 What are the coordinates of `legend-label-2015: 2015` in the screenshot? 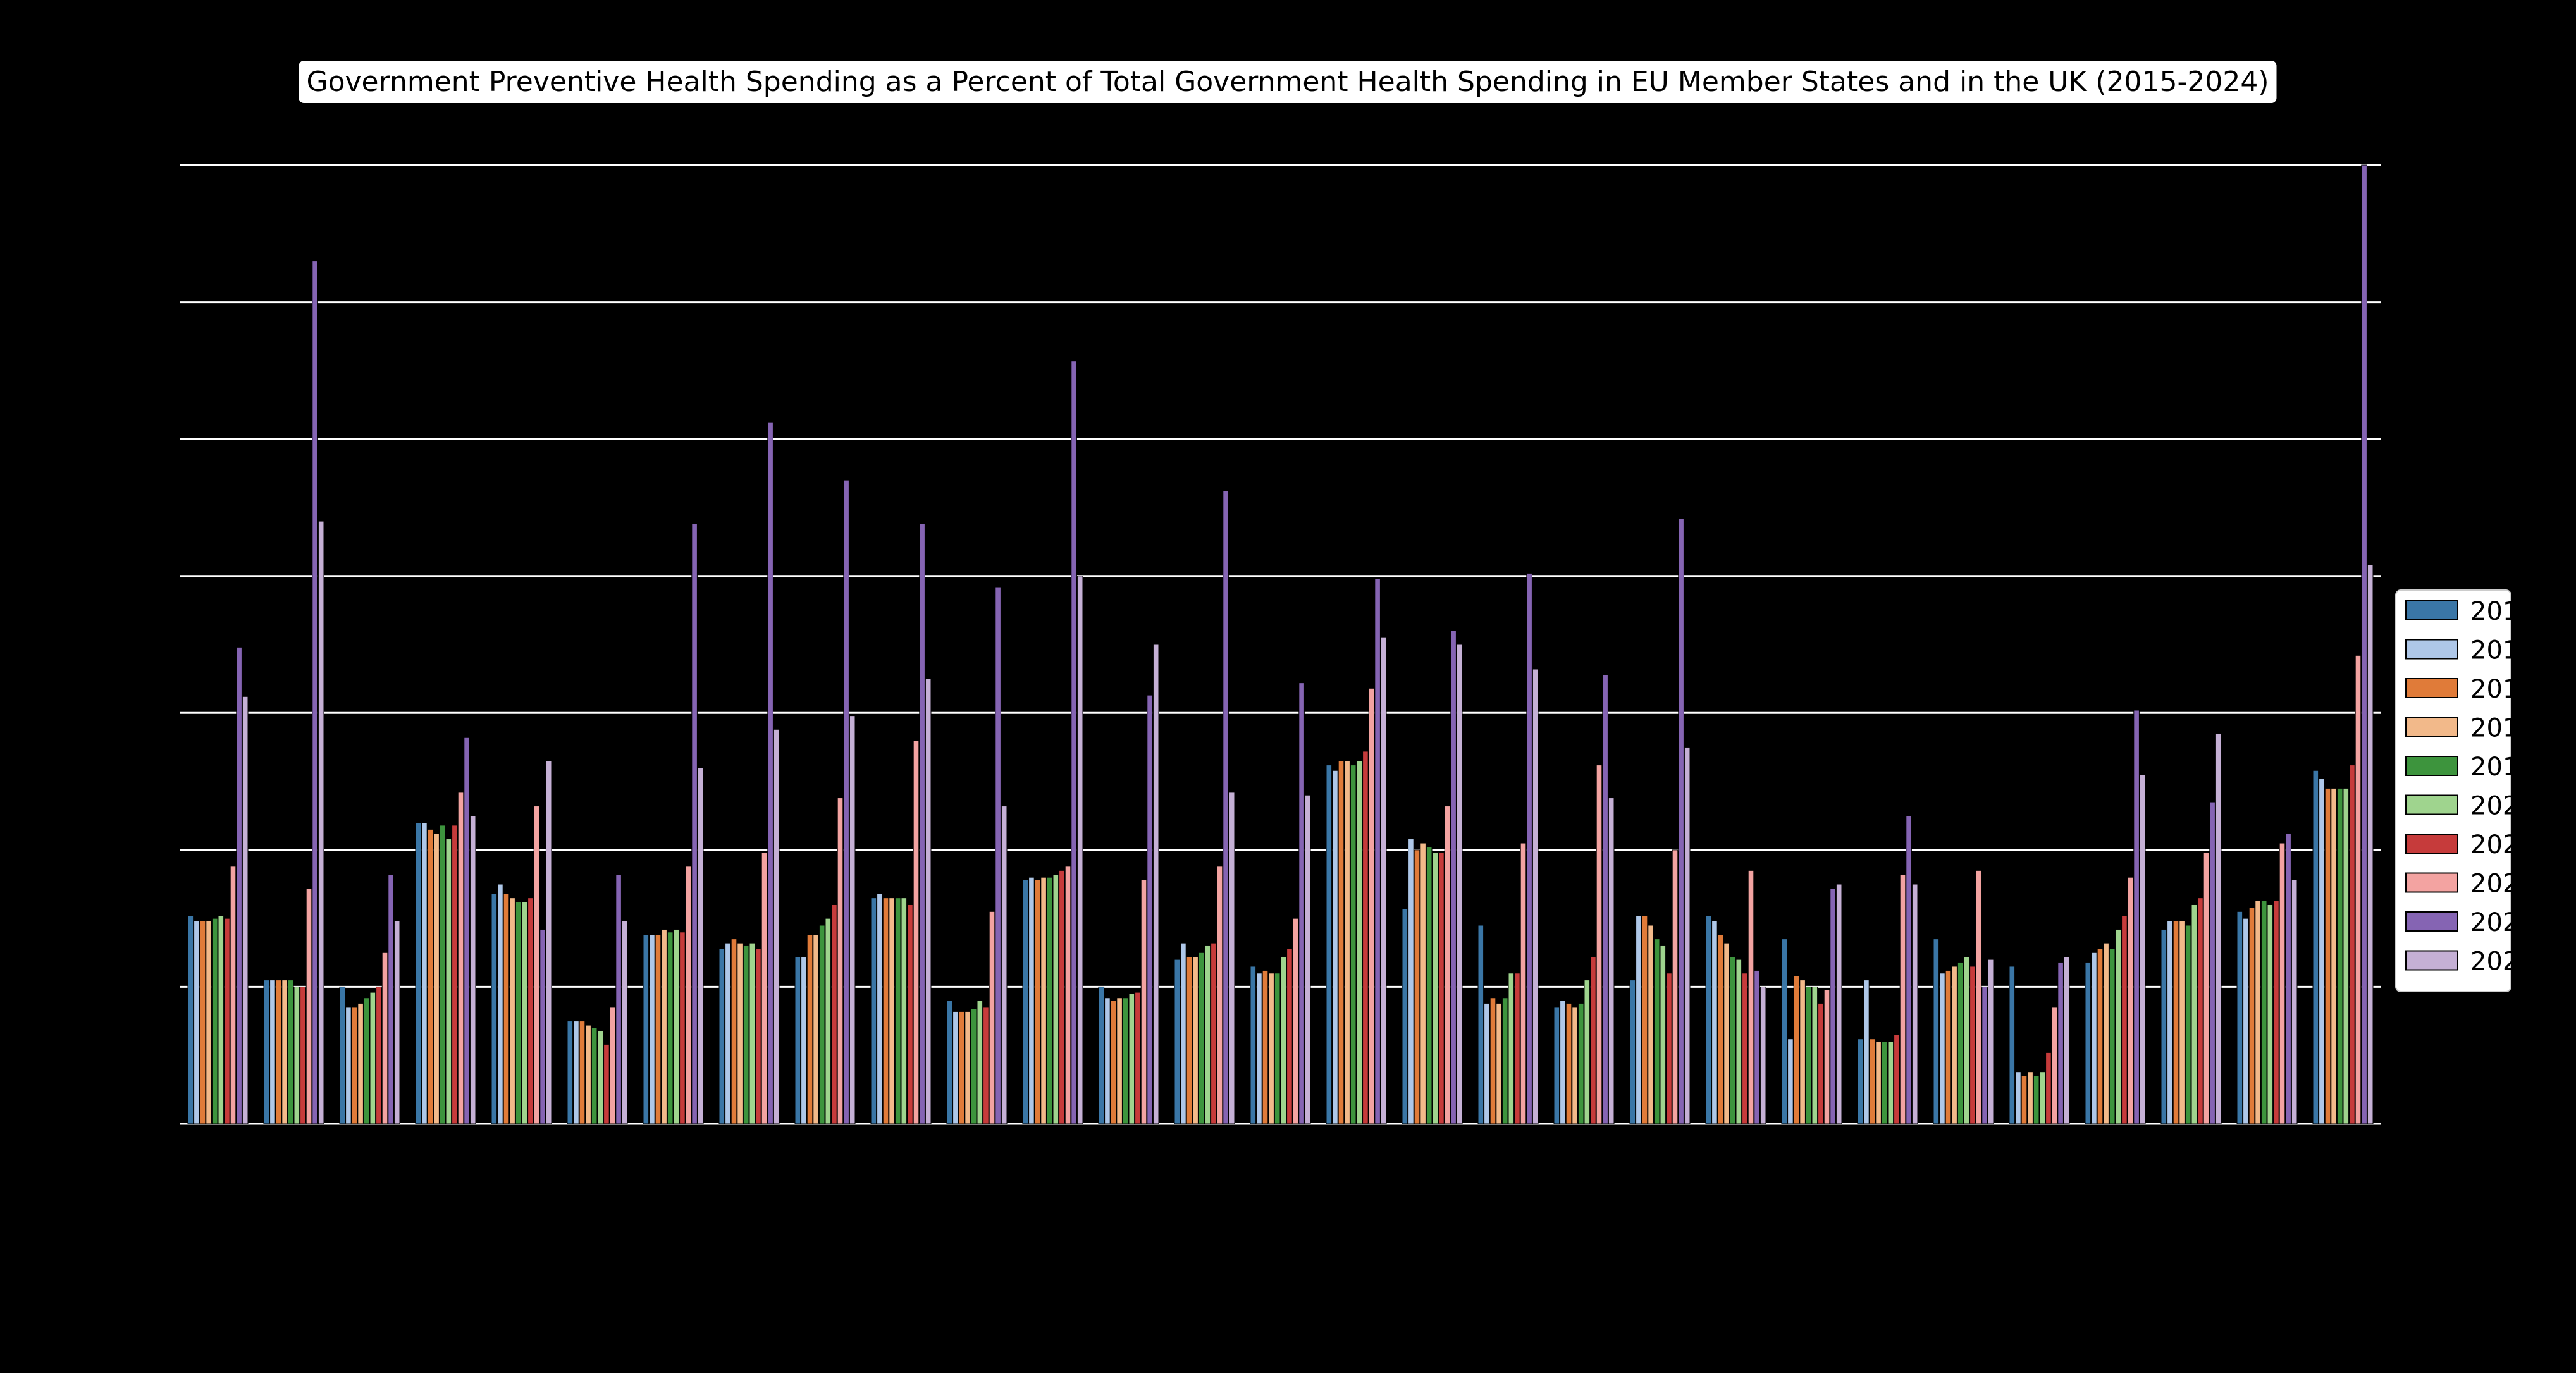 It's located at (2502, 611).